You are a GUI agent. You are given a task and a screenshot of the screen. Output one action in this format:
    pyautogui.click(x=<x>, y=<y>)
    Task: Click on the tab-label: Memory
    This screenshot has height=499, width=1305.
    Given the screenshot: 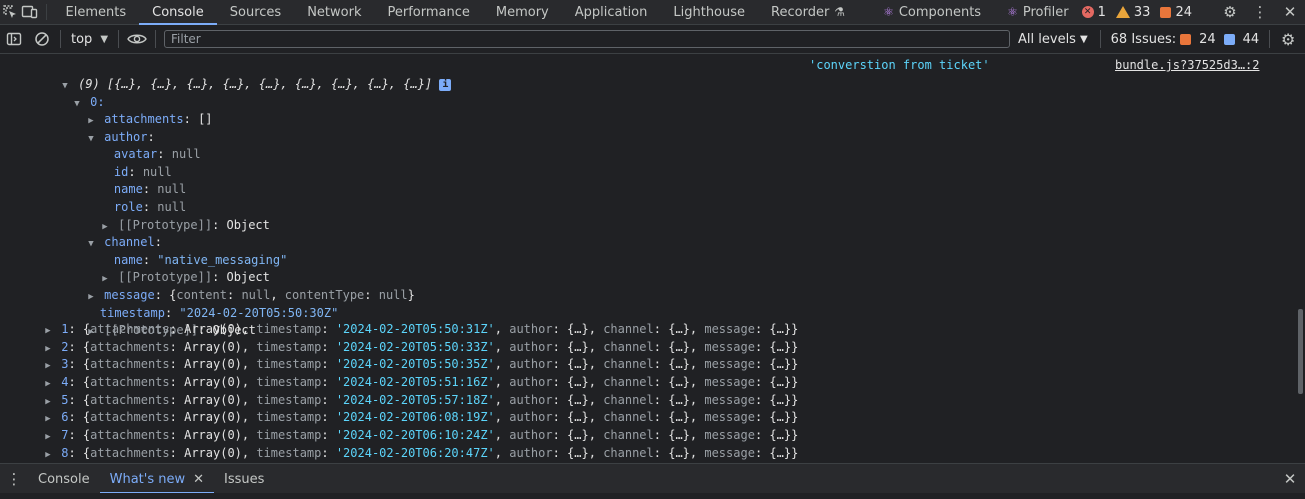 What is the action you would take?
    pyautogui.click(x=522, y=12)
    